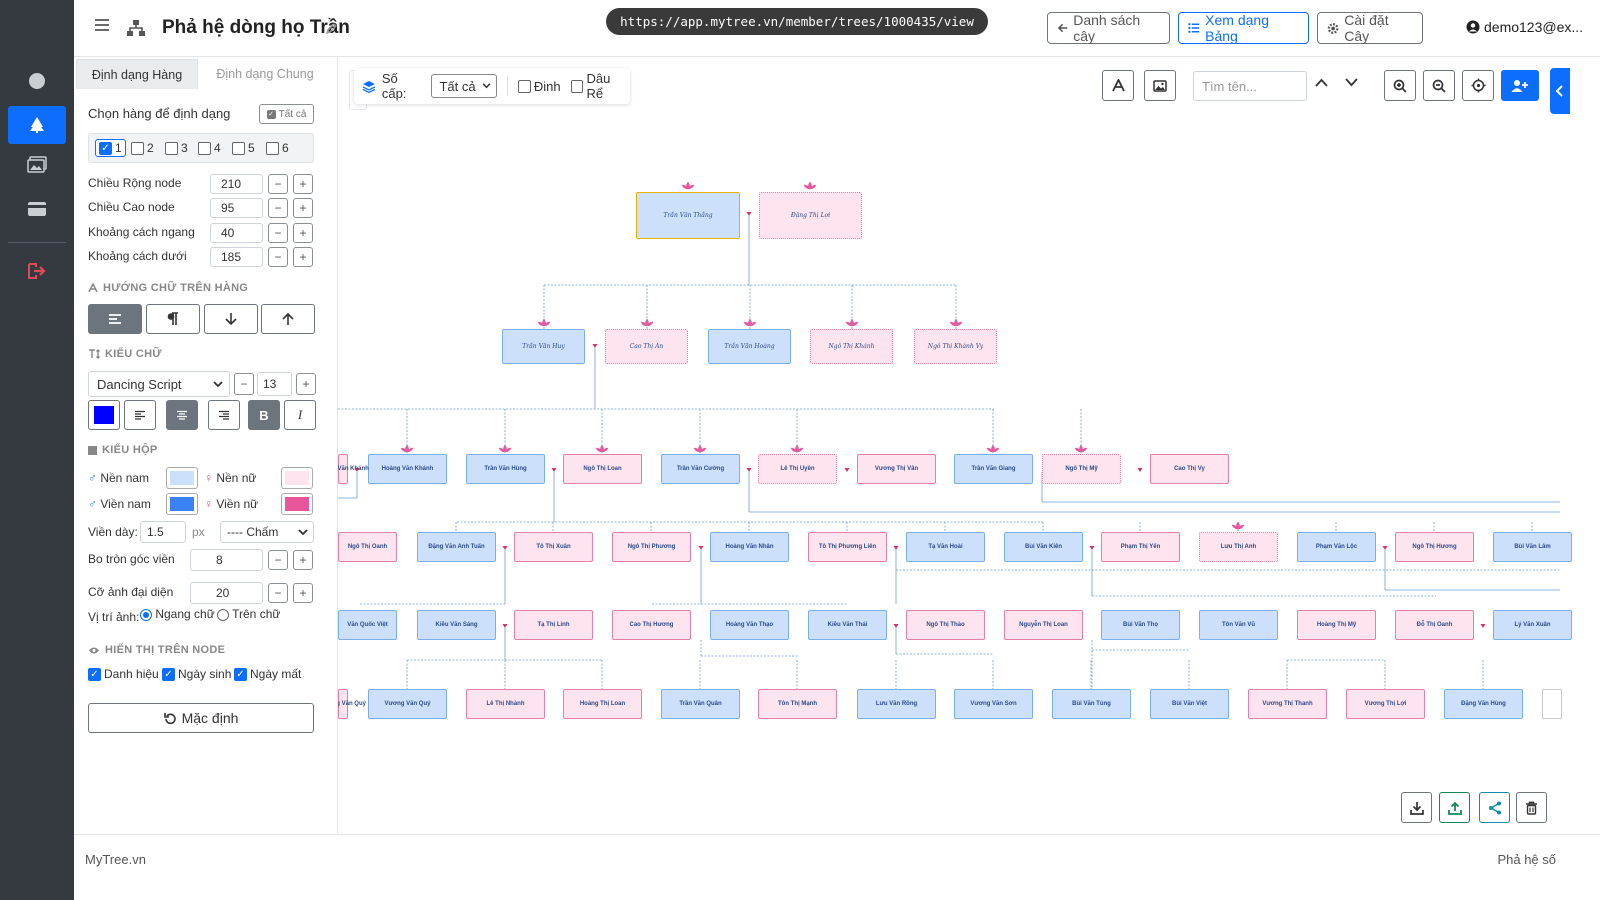  I want to click on tree-node: Hoàng Văn Thạo, so click(749, 625).